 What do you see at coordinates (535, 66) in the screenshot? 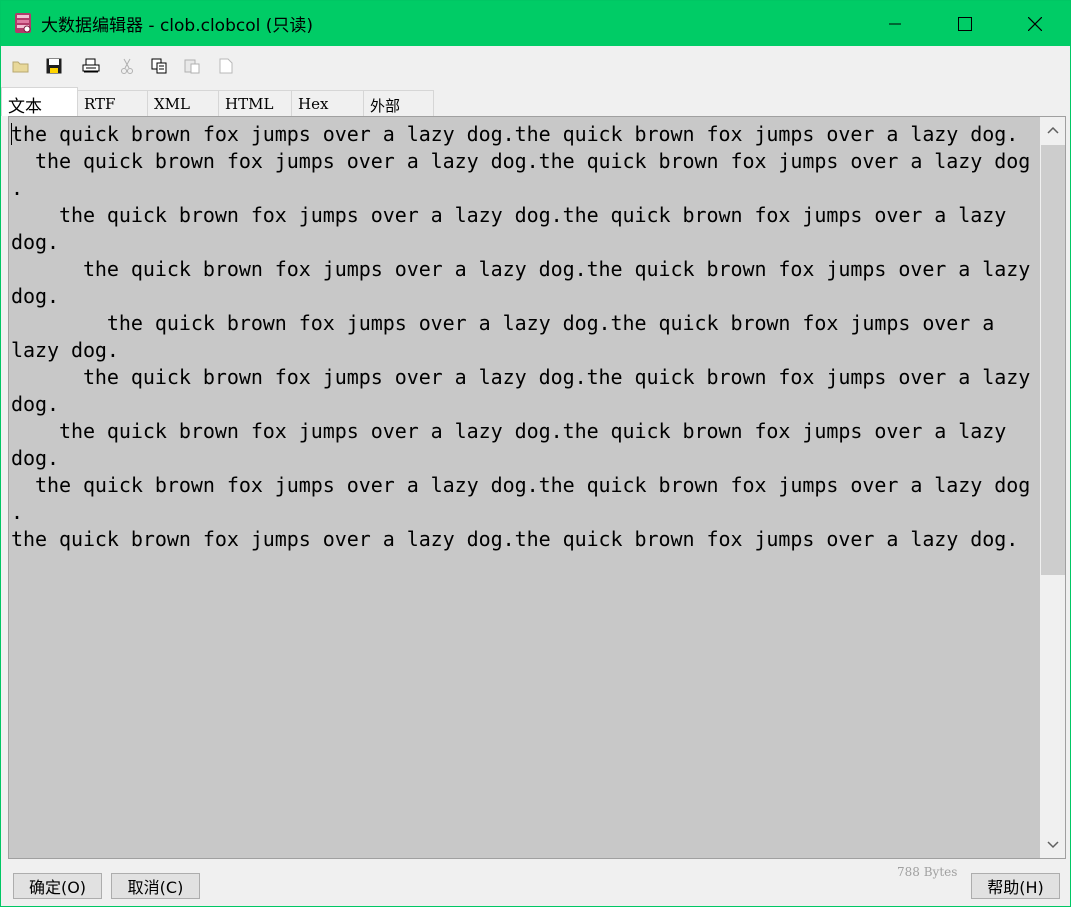
I see `toolbar` at bounding box center [535, 66].